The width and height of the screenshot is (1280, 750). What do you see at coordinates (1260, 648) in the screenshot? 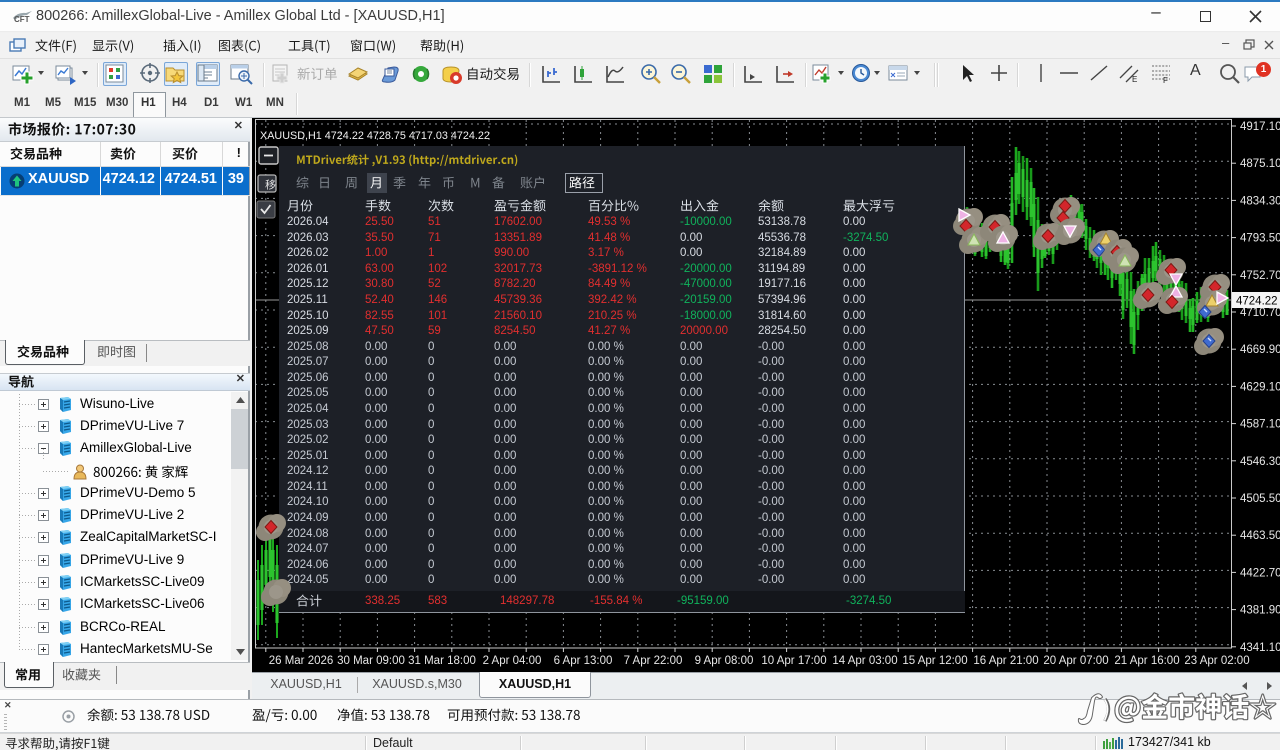
I see `svg-text: 4341.10` at bounding box center [1260, 648].